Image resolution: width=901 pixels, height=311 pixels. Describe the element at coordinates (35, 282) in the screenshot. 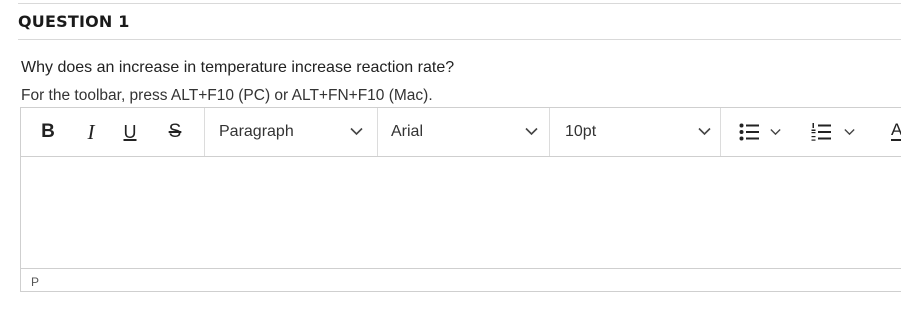

I see `element-path: P` at that location.